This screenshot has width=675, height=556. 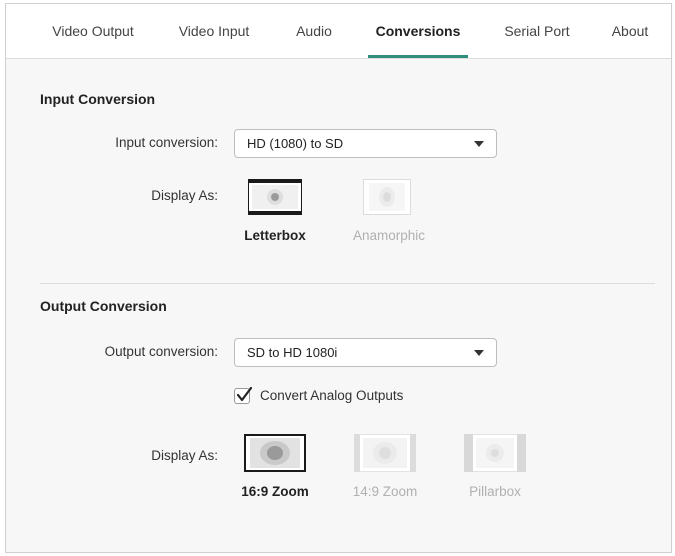 What do you see at coordinates (161, 351) in the screenshot?
I see `output-conversion-label: Output conversion:` at bounding box center [161, 351].